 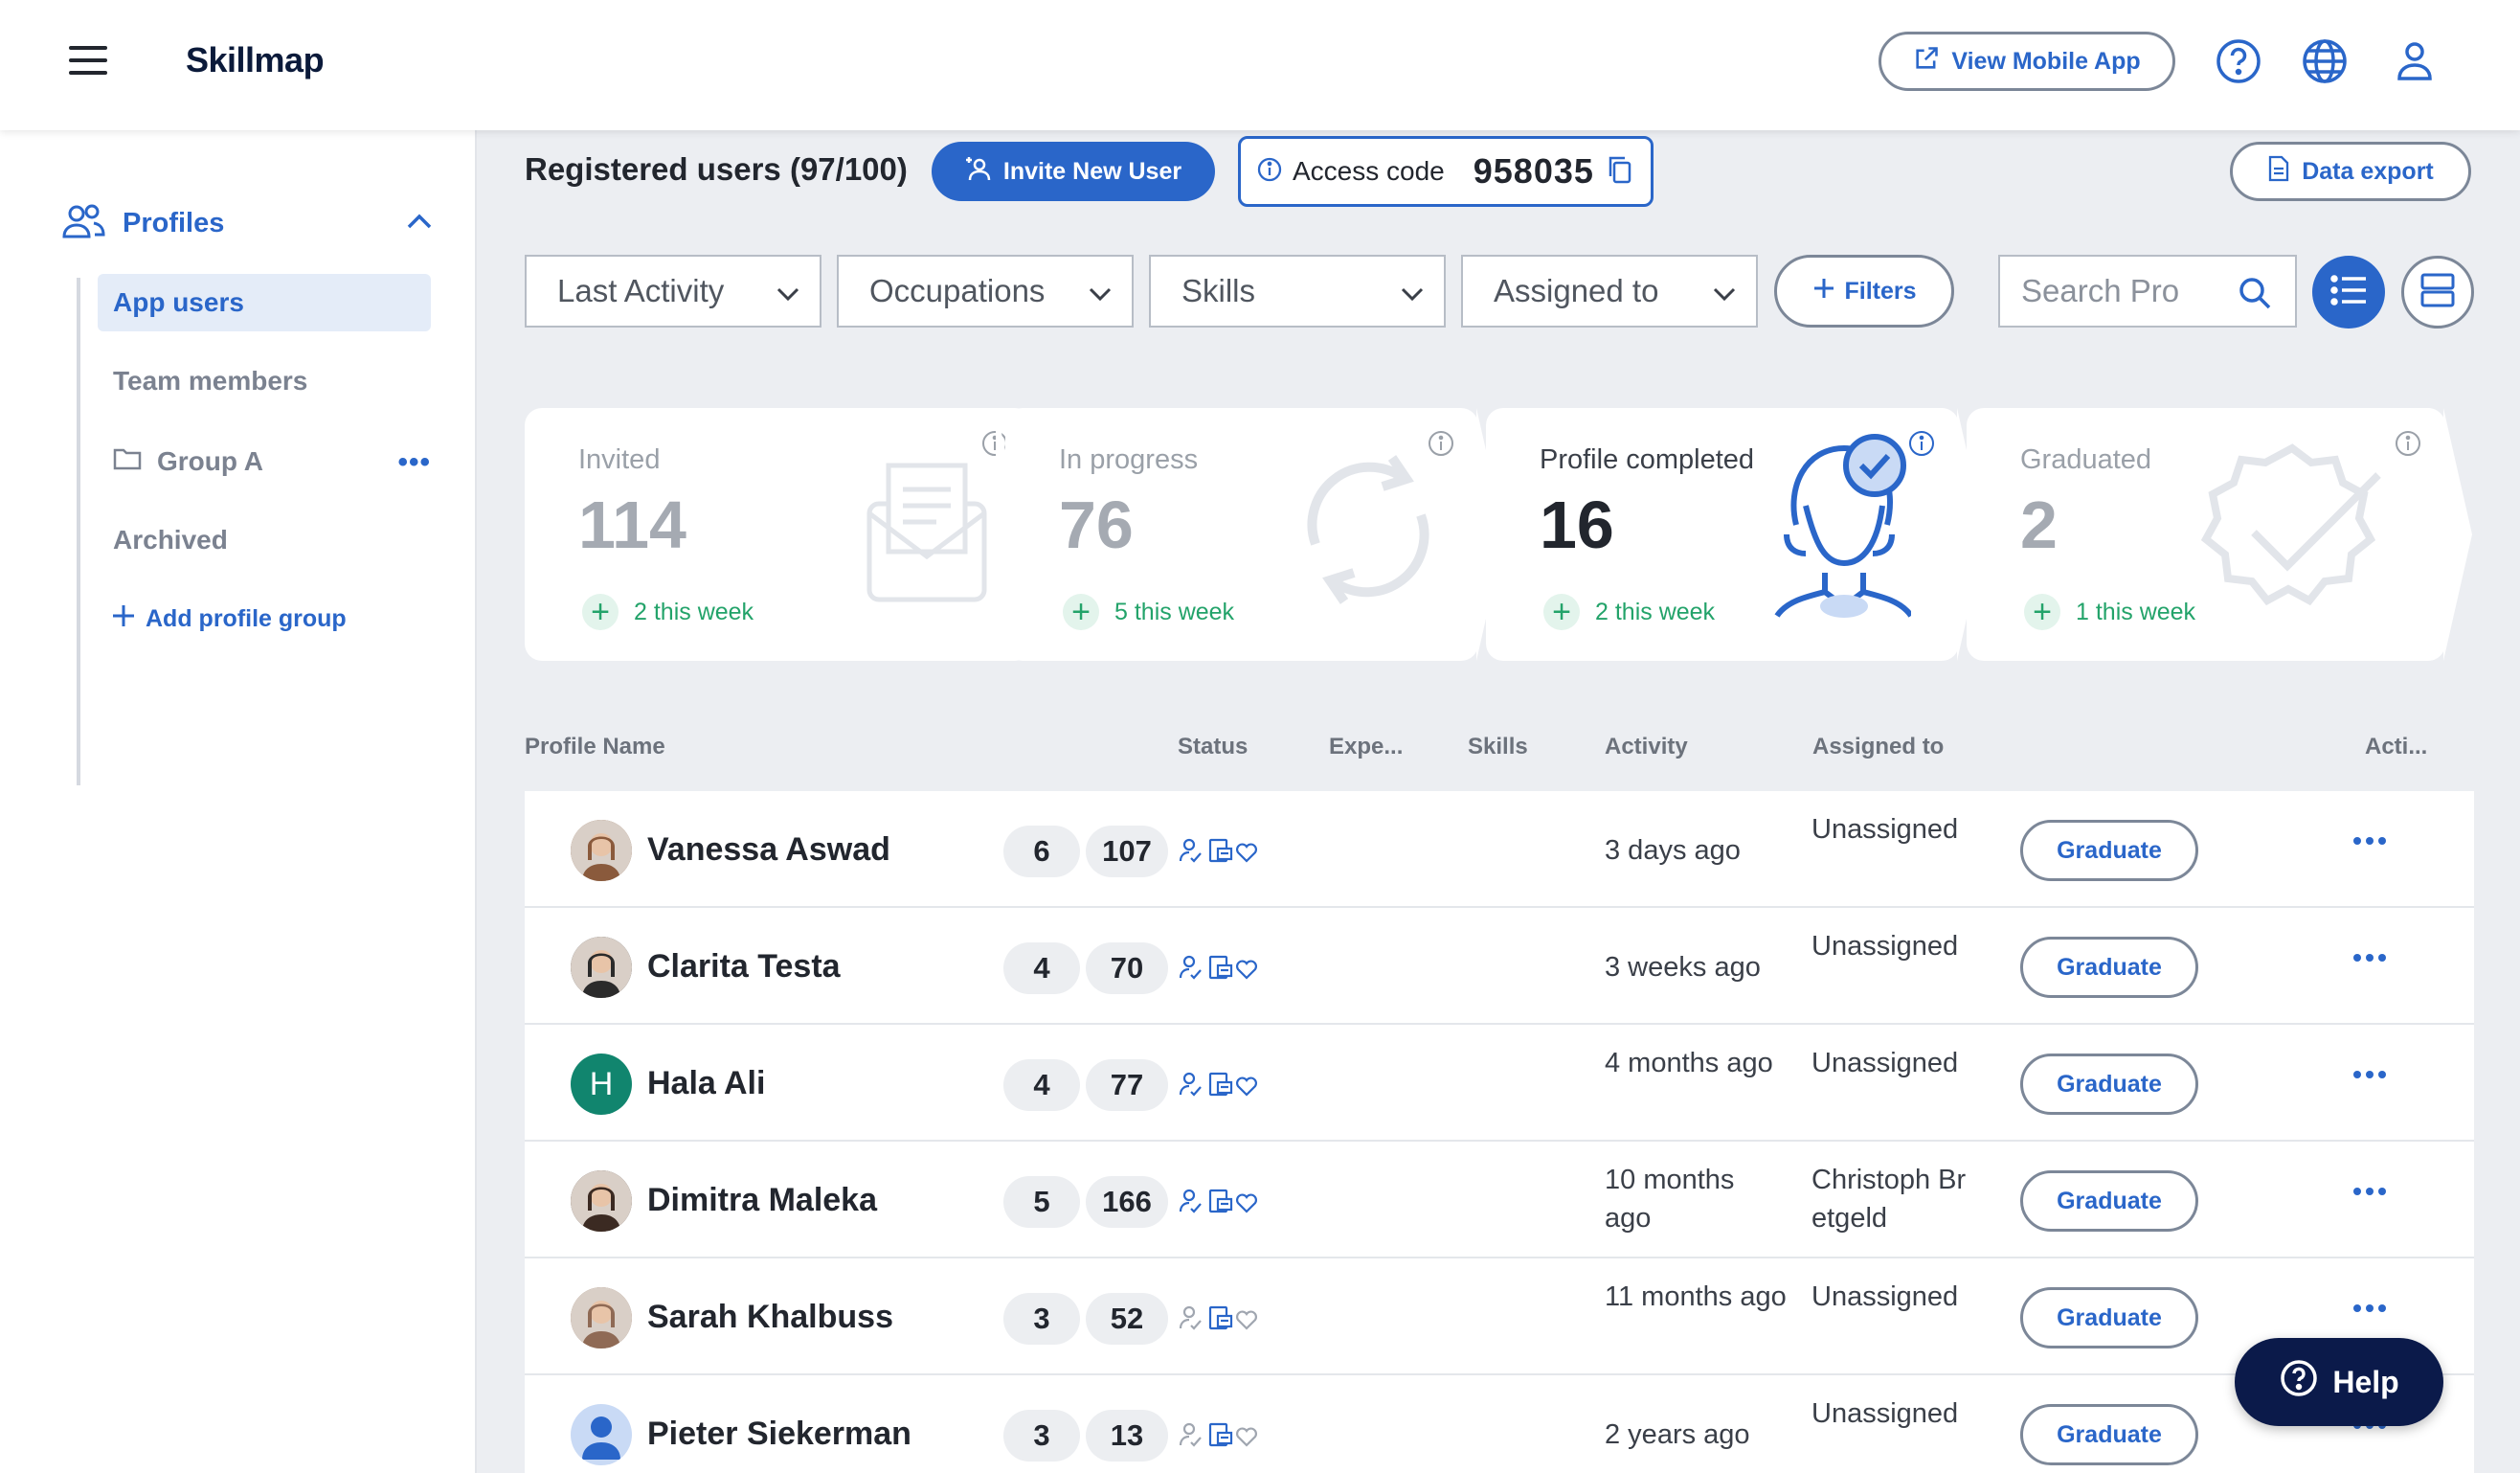 I want to click on access-code-value: 958035, so click(x=1533, y=171).